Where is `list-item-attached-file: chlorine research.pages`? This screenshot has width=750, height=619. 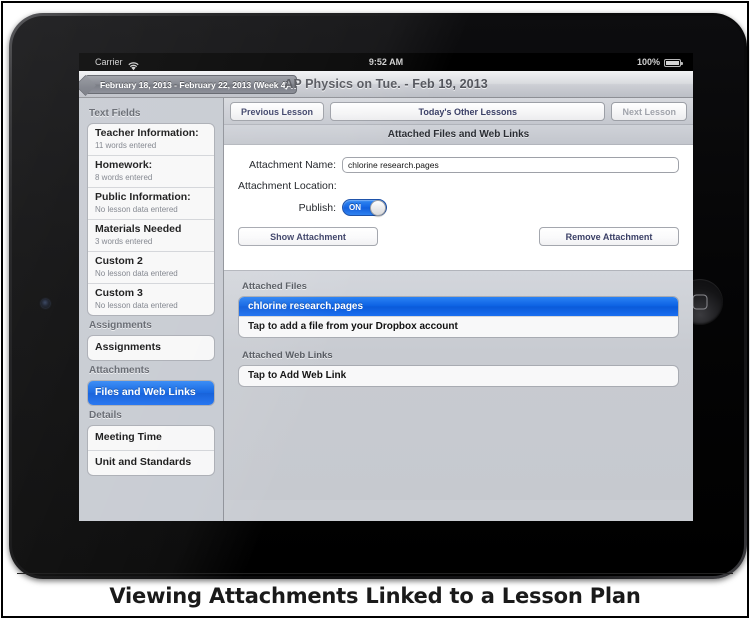
list-item-attached-file: chlorine research.pages is located at coordinates (458, 307).